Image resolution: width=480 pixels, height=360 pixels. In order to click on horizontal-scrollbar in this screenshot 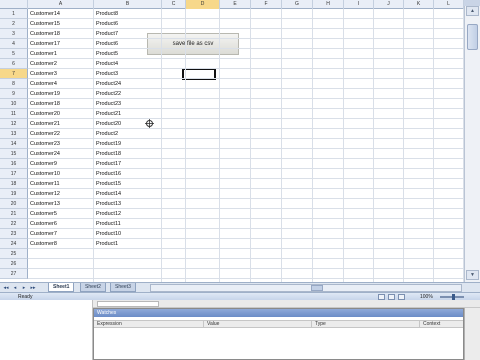, I will do `click(306, 288)`.